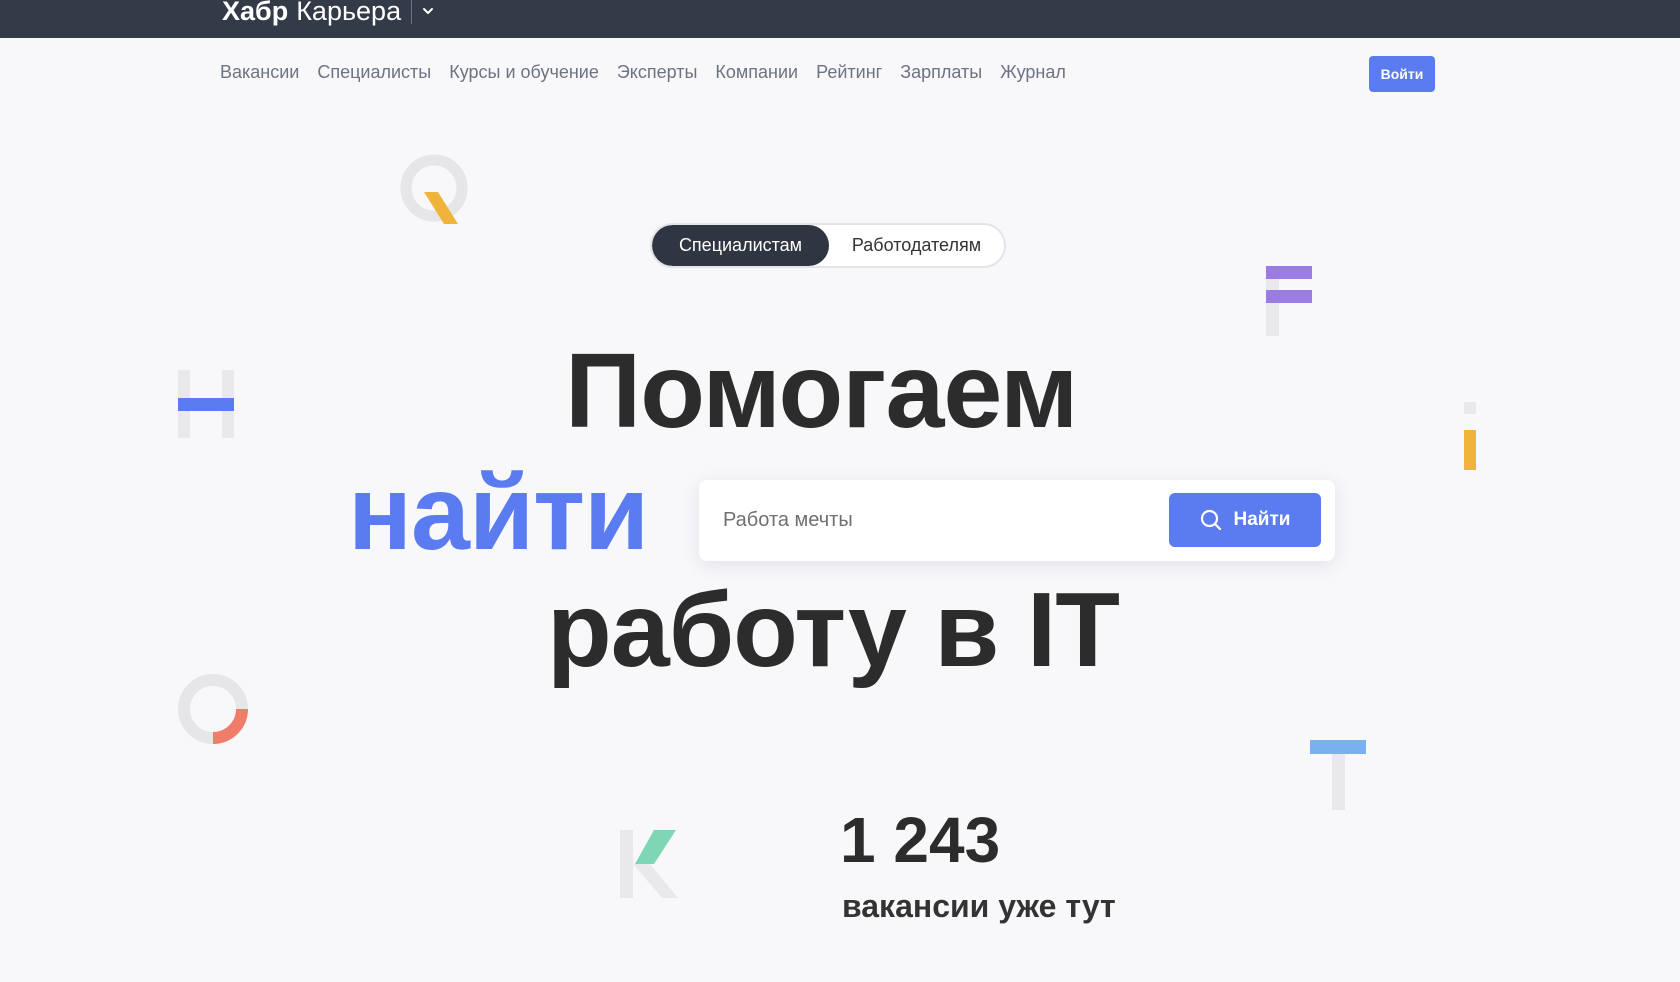 This screenshot has height=982, width=1680. Describe the element at coordinates (374, 72) in the screenshot. I see `nav-item-specialists: Специалисты` at that location.